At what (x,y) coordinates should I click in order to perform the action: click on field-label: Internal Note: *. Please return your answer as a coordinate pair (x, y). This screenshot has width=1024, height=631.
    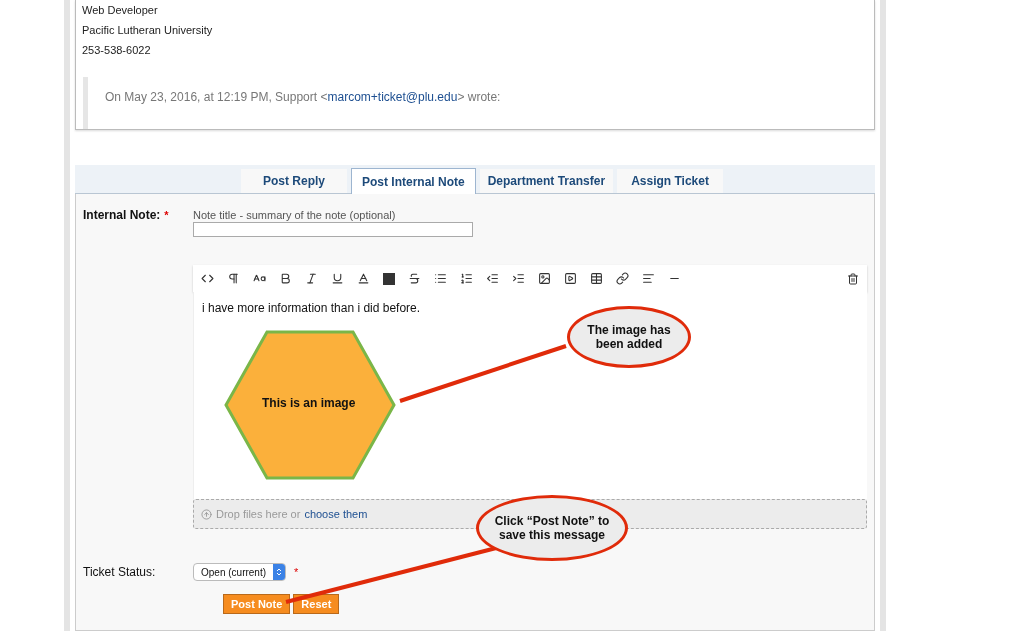
    Looking at the image, I should click on (126, 216).